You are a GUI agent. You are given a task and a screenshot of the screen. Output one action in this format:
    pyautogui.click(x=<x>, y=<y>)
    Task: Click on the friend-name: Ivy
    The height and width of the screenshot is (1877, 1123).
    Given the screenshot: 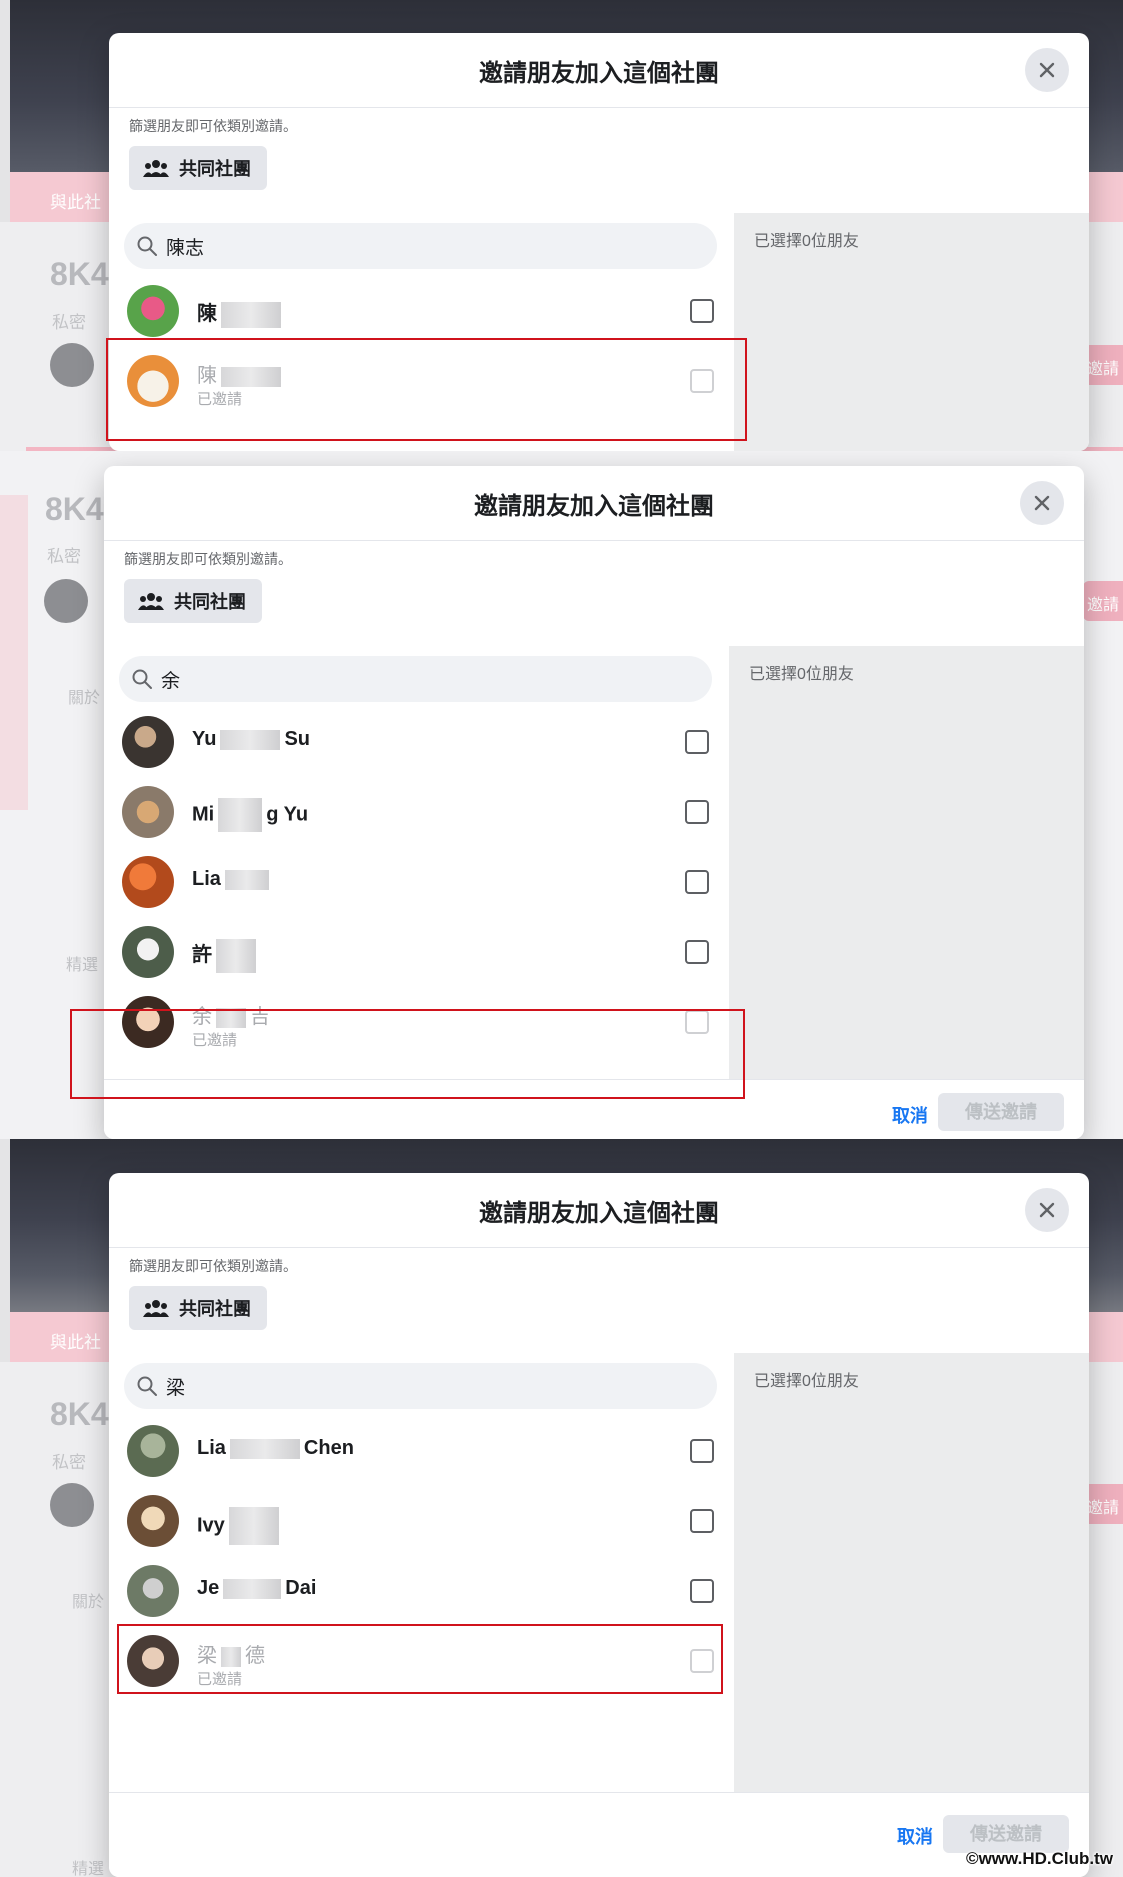 What is the action you would take?
    pyautogui.click(x=240, y=1526)
    